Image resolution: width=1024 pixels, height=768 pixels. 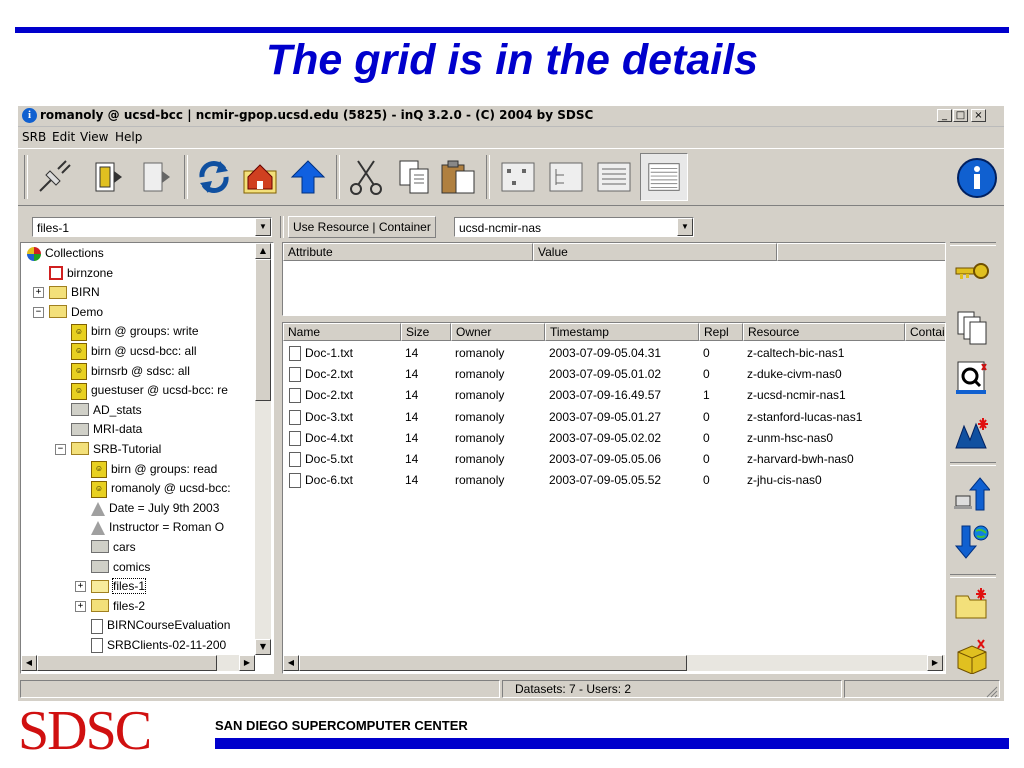 I want to click on column-header-attribute: Attribute, so click(x=408, y=252).